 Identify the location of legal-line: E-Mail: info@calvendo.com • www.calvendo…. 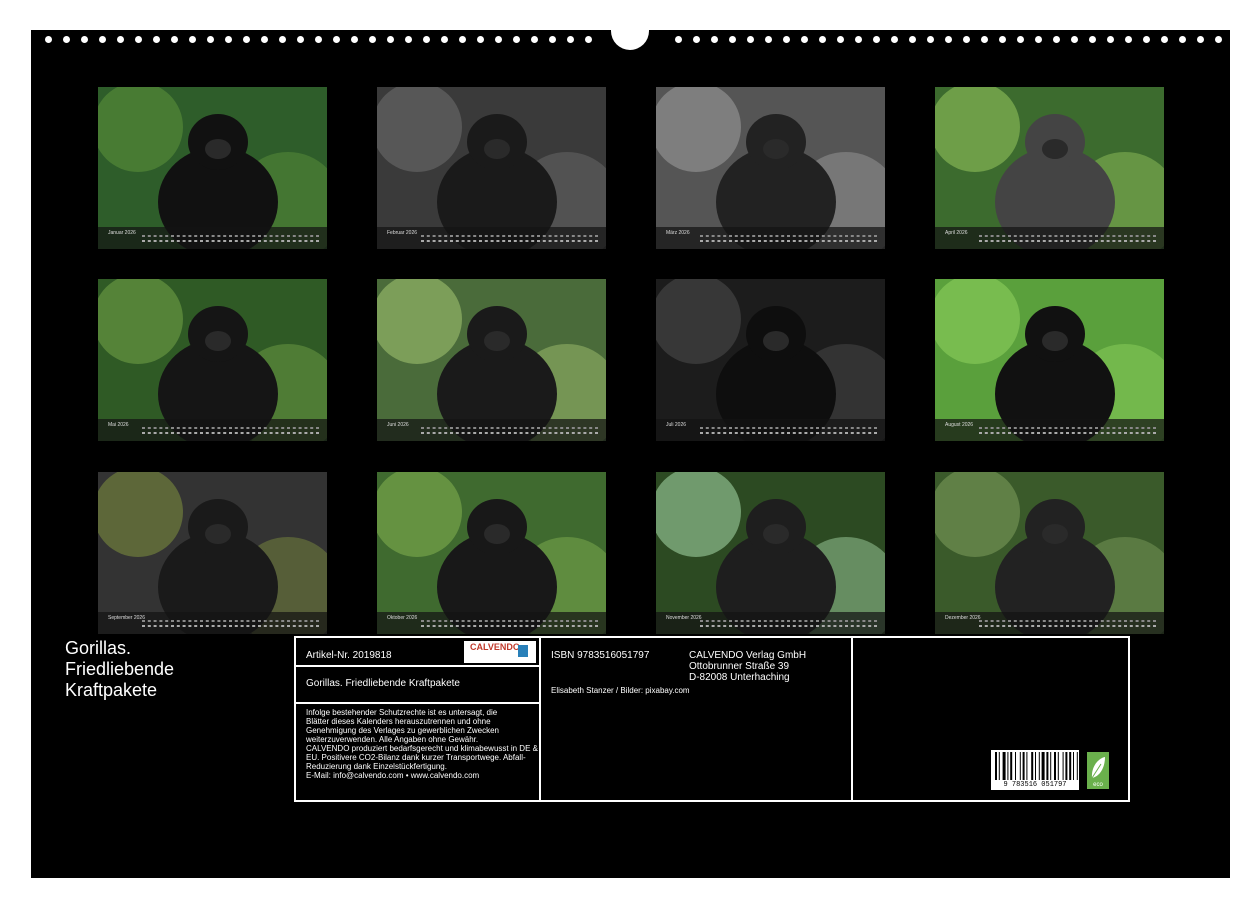
(393, 775).